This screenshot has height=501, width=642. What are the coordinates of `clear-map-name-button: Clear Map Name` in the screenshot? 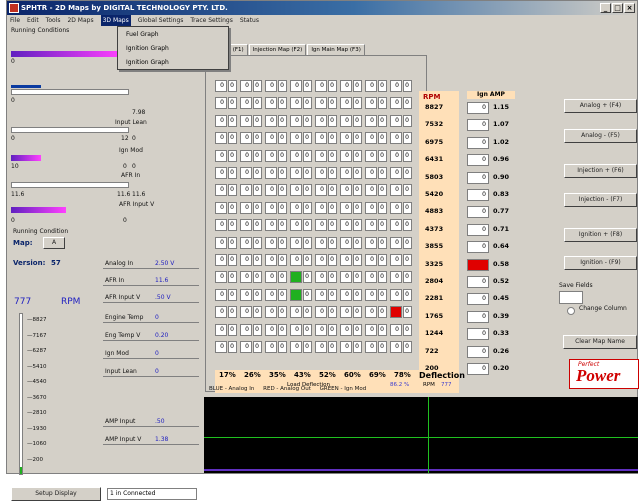 It's located at (600, 342).